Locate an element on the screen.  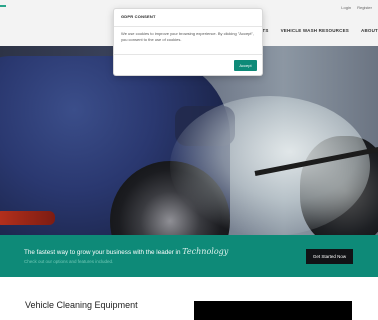
accept-button: Accept is located at coordinates (245, 65).